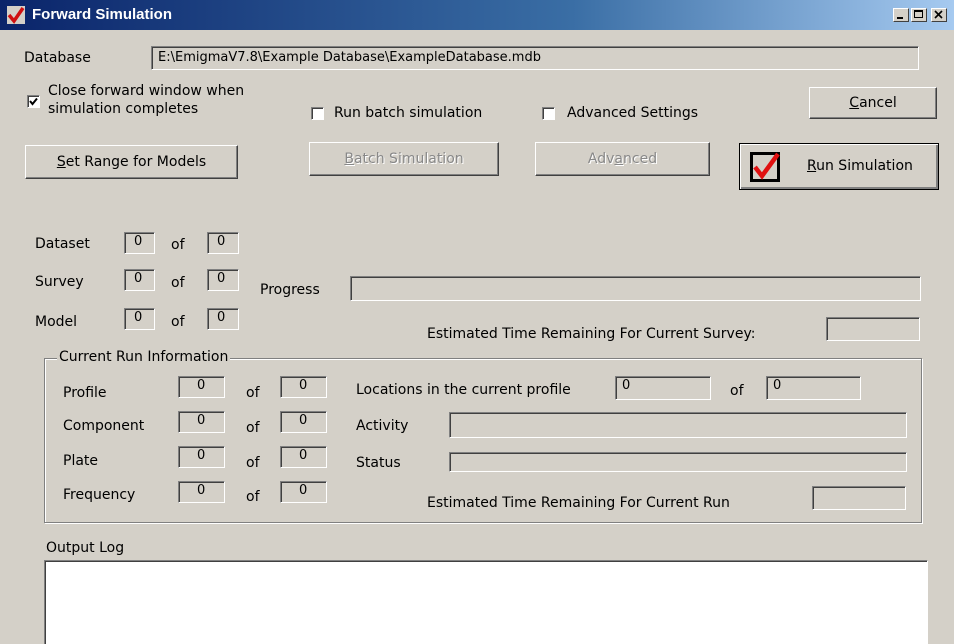 The image size is (954, 644). What do you see at coordinates (253, 463) in the screenshot?
I see `plate-of-label: of` at bounding box center [253, 463].